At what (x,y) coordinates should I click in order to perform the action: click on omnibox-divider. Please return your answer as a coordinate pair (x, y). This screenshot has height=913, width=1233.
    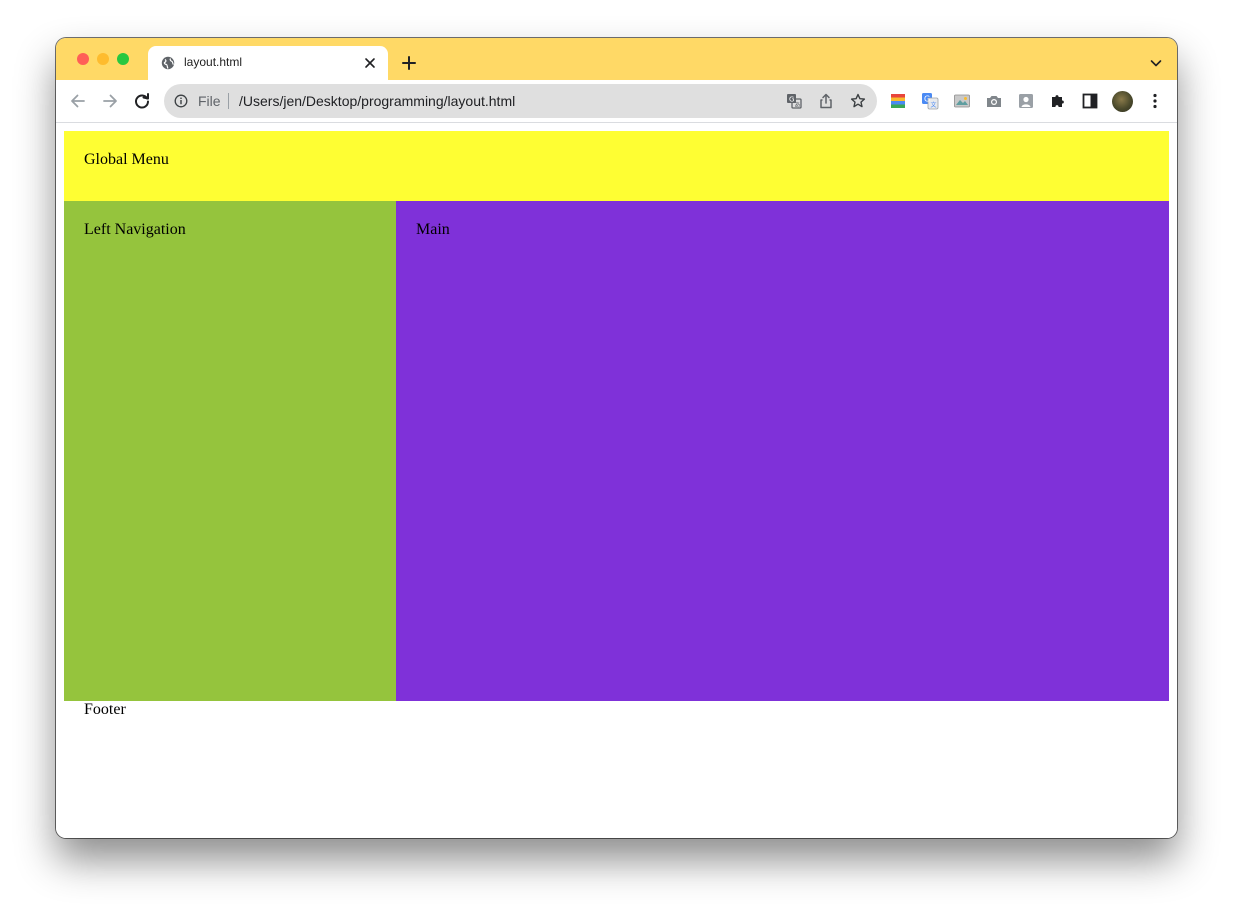
    Looking at the image, I should click on (228, 101).